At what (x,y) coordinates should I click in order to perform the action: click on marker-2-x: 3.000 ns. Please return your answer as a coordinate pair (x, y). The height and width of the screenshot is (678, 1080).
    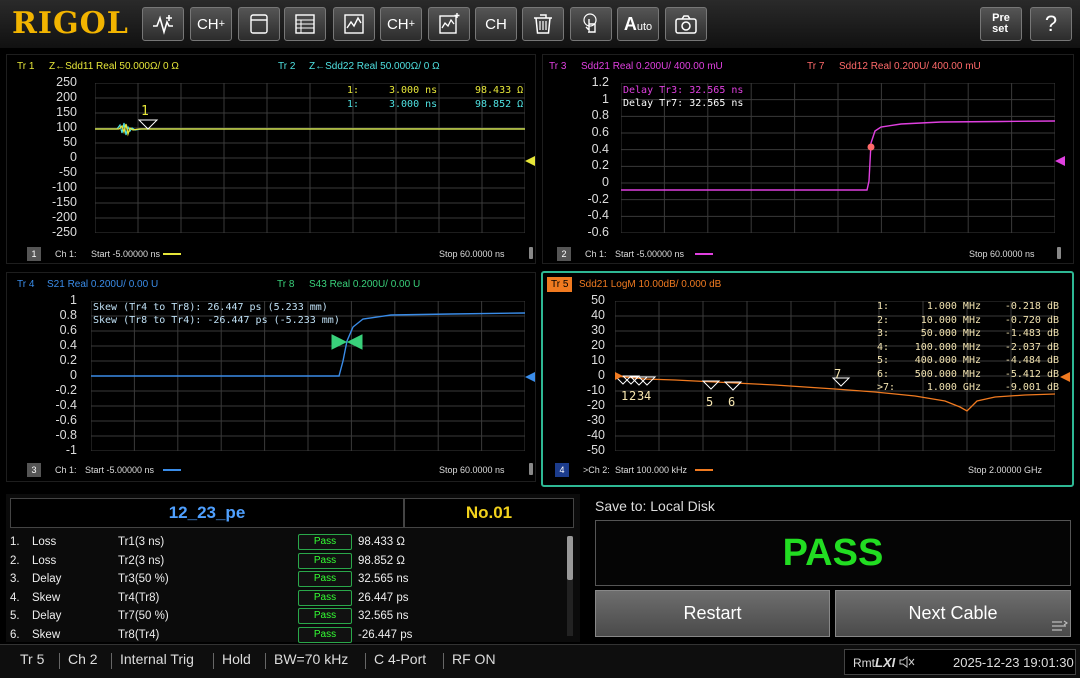
    Looking at the image, I should click on (413, 104).